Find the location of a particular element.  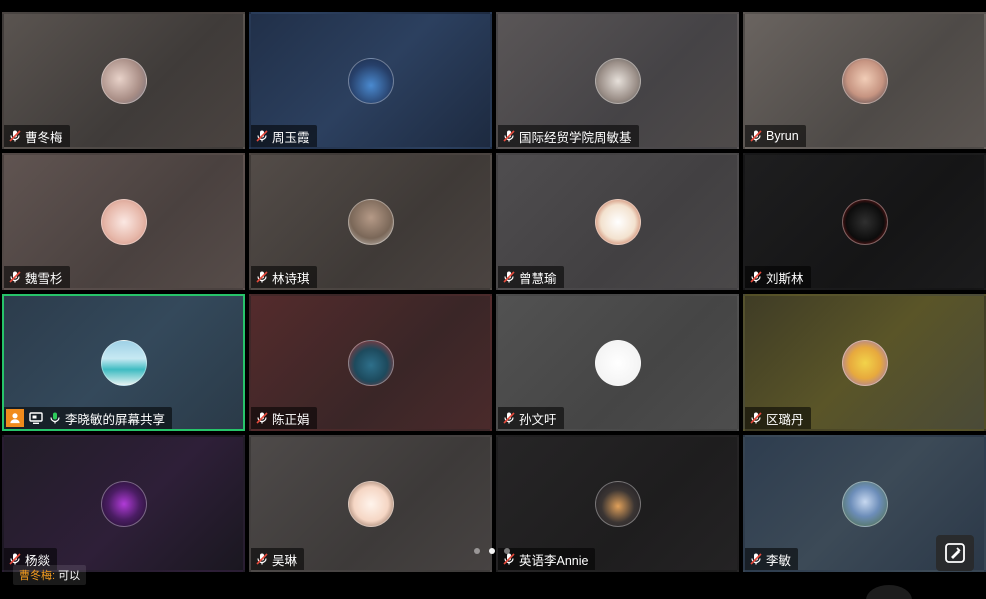

participant-name: 区璐丹 is located at coordinates (785, 419).